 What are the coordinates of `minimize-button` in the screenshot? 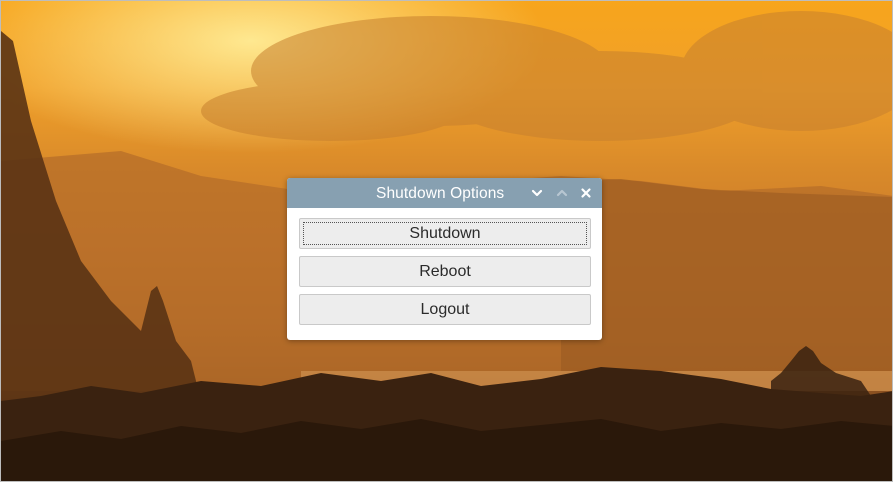 It's located at (537, 193).